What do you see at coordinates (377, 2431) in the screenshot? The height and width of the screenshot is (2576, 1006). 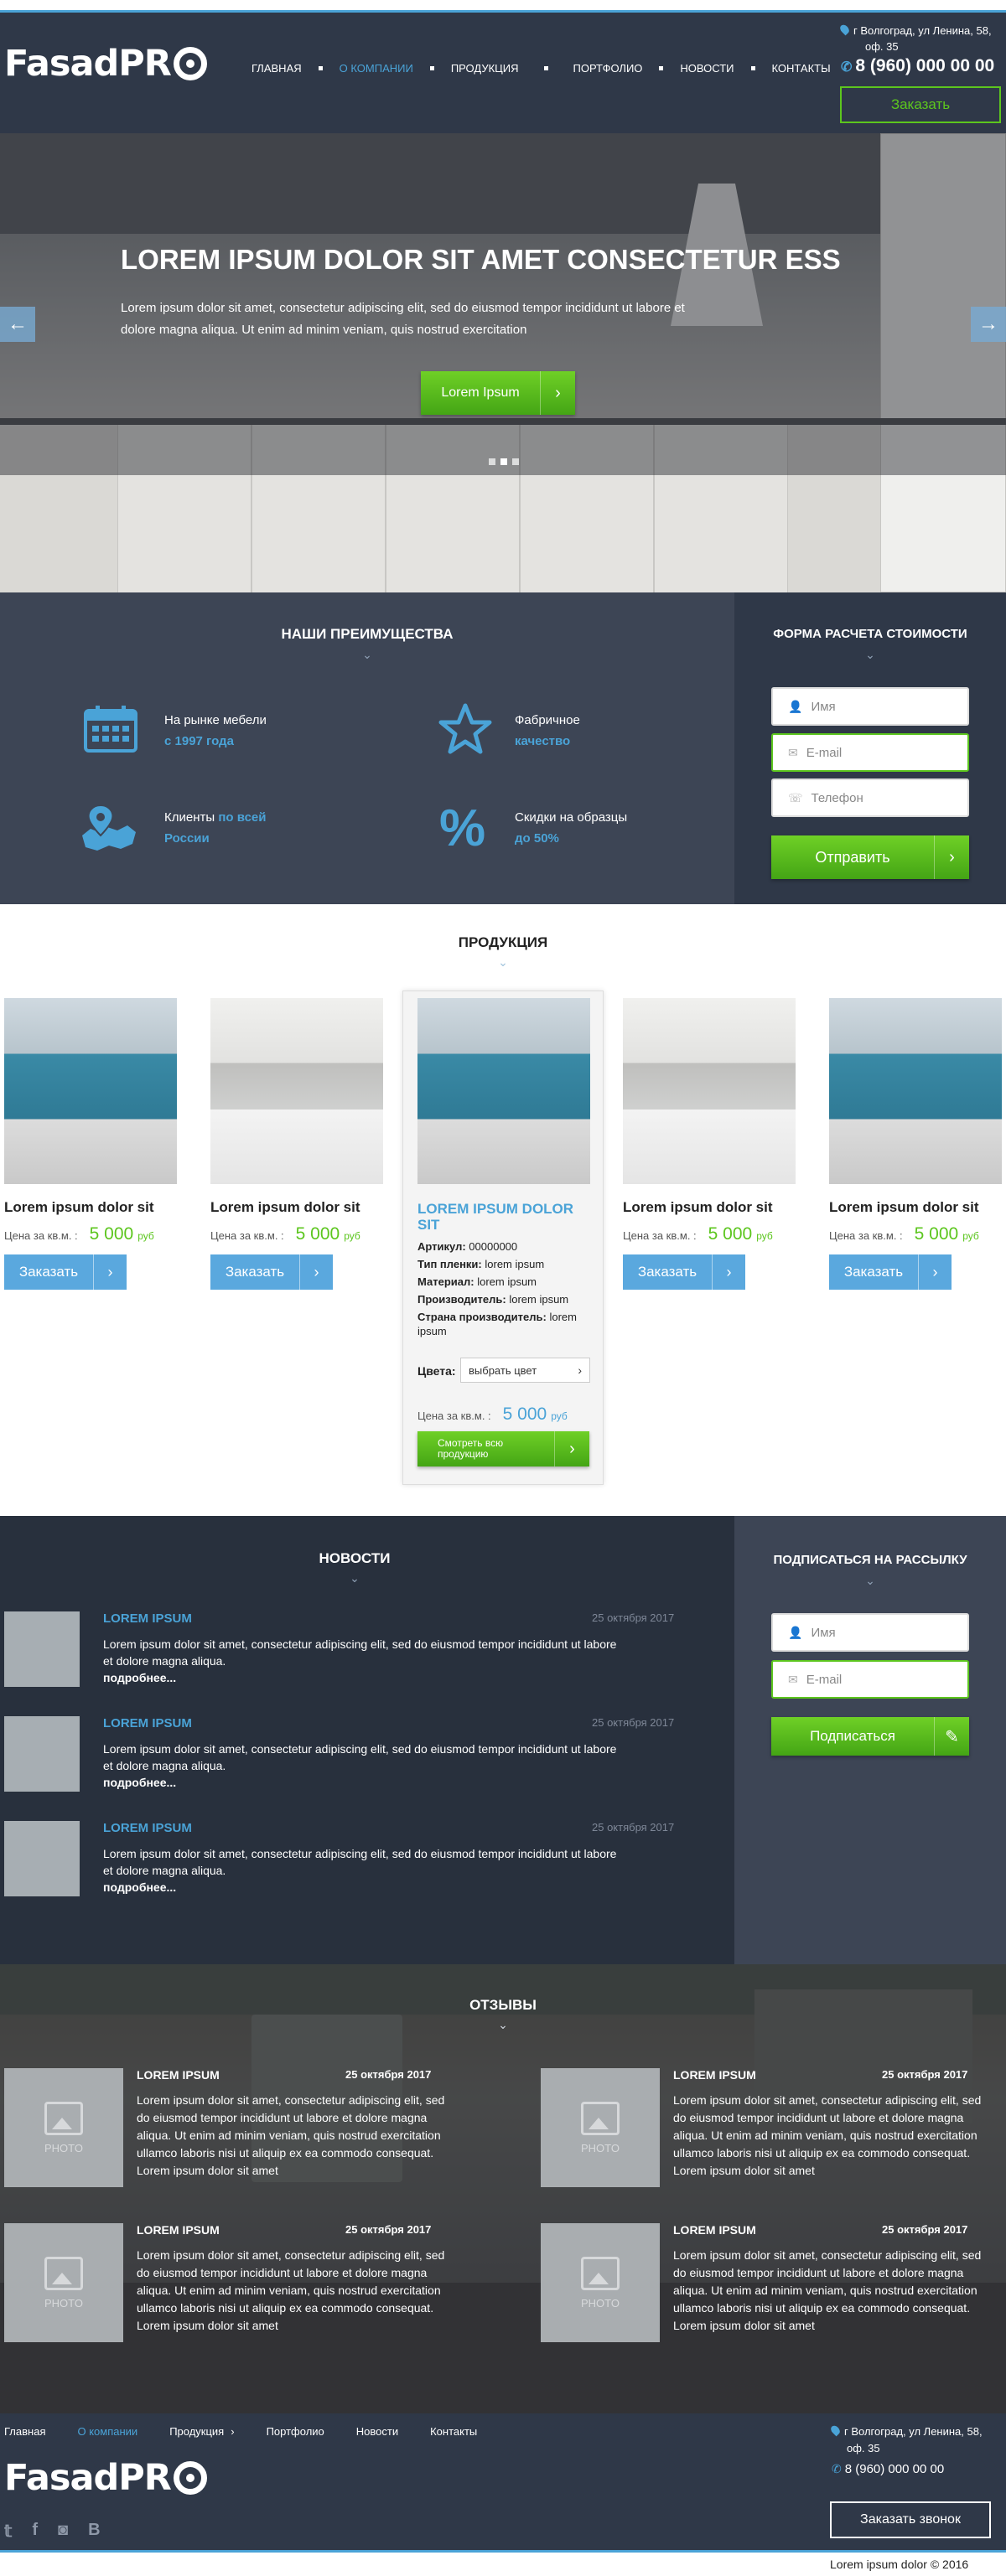 I see `footer-nav-news: Новости` at bounding box center [377, 2431].